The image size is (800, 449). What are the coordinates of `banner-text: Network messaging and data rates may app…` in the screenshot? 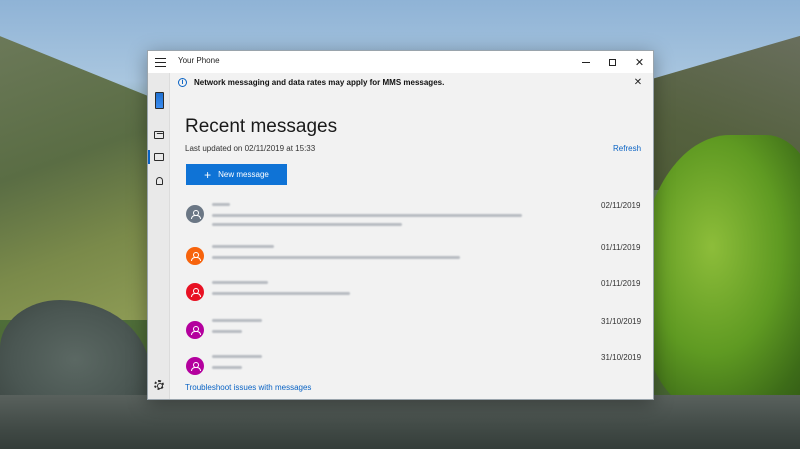 It's located at (319, 82).